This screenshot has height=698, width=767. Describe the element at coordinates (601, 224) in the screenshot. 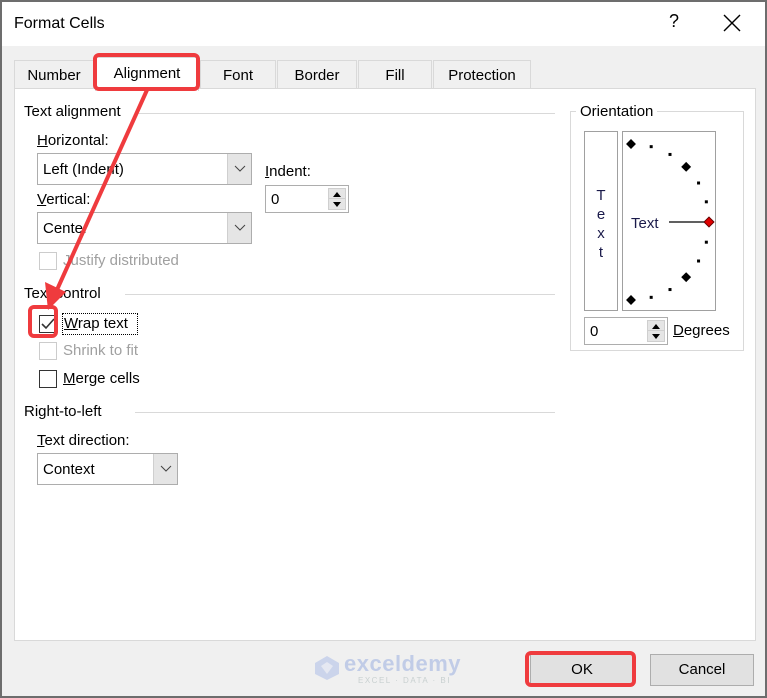

I see `vertical-text-letters: T e x t` at that location.